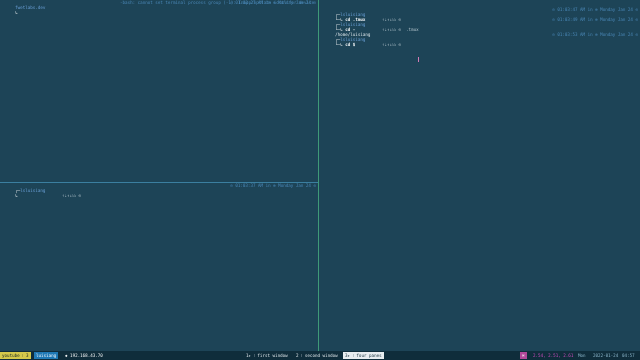  I want to click on text-cursor, so click(418, 59).